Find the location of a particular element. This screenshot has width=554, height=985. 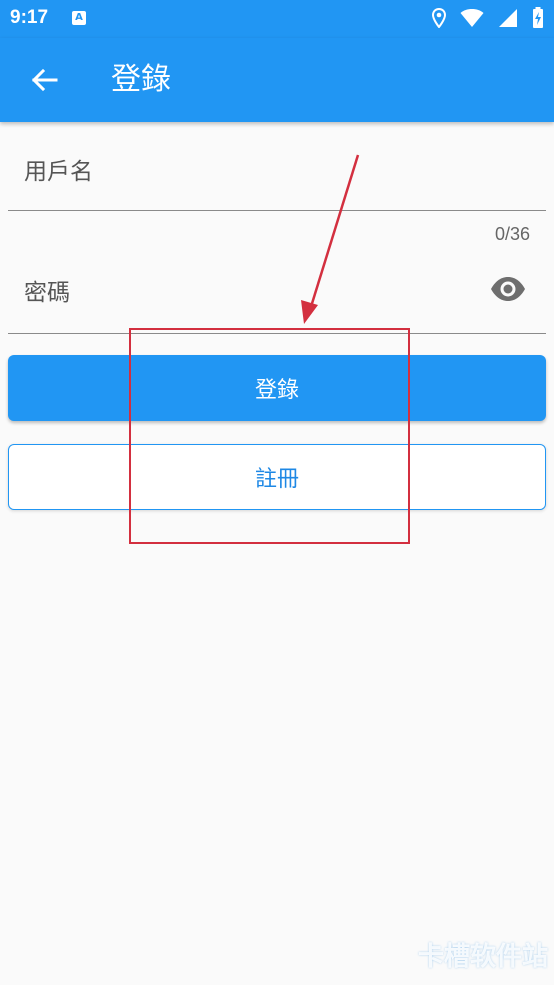

password-label: 密碼 is located at coordinates (47, 293).